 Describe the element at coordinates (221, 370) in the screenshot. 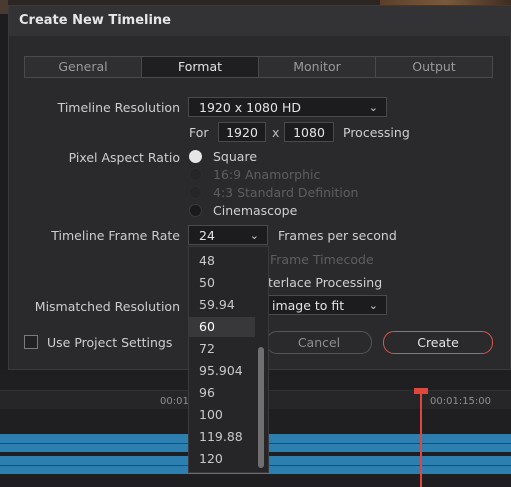

I see `frame-rate-option: 95.904` at that location.